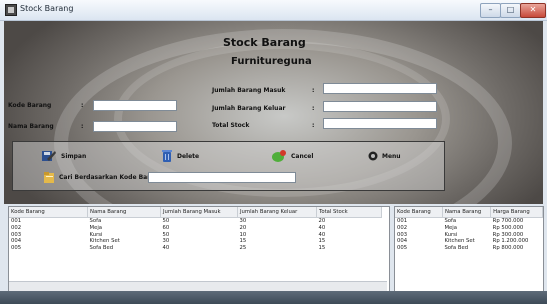  What do you see at coordinates (469, 221) in the screenshot?
I see `table-row: 001 Sofa Rp 700.000` at bounding box center [469, 221].